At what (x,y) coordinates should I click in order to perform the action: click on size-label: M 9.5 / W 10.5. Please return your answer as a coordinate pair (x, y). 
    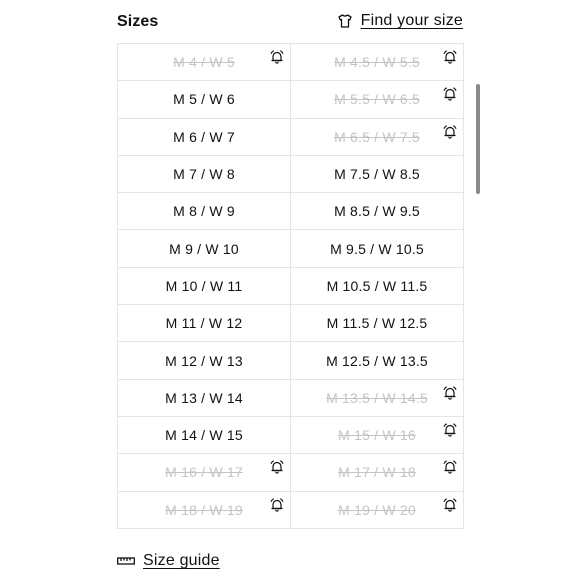
    Looking at the image, I should click on (377, 248).